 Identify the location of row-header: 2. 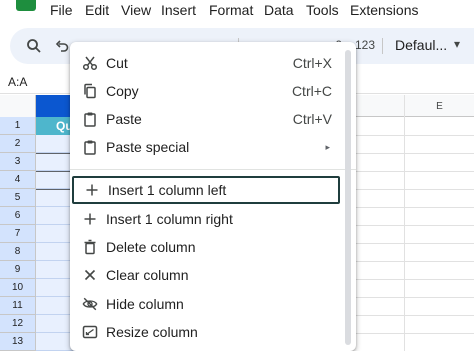
(18, 144).